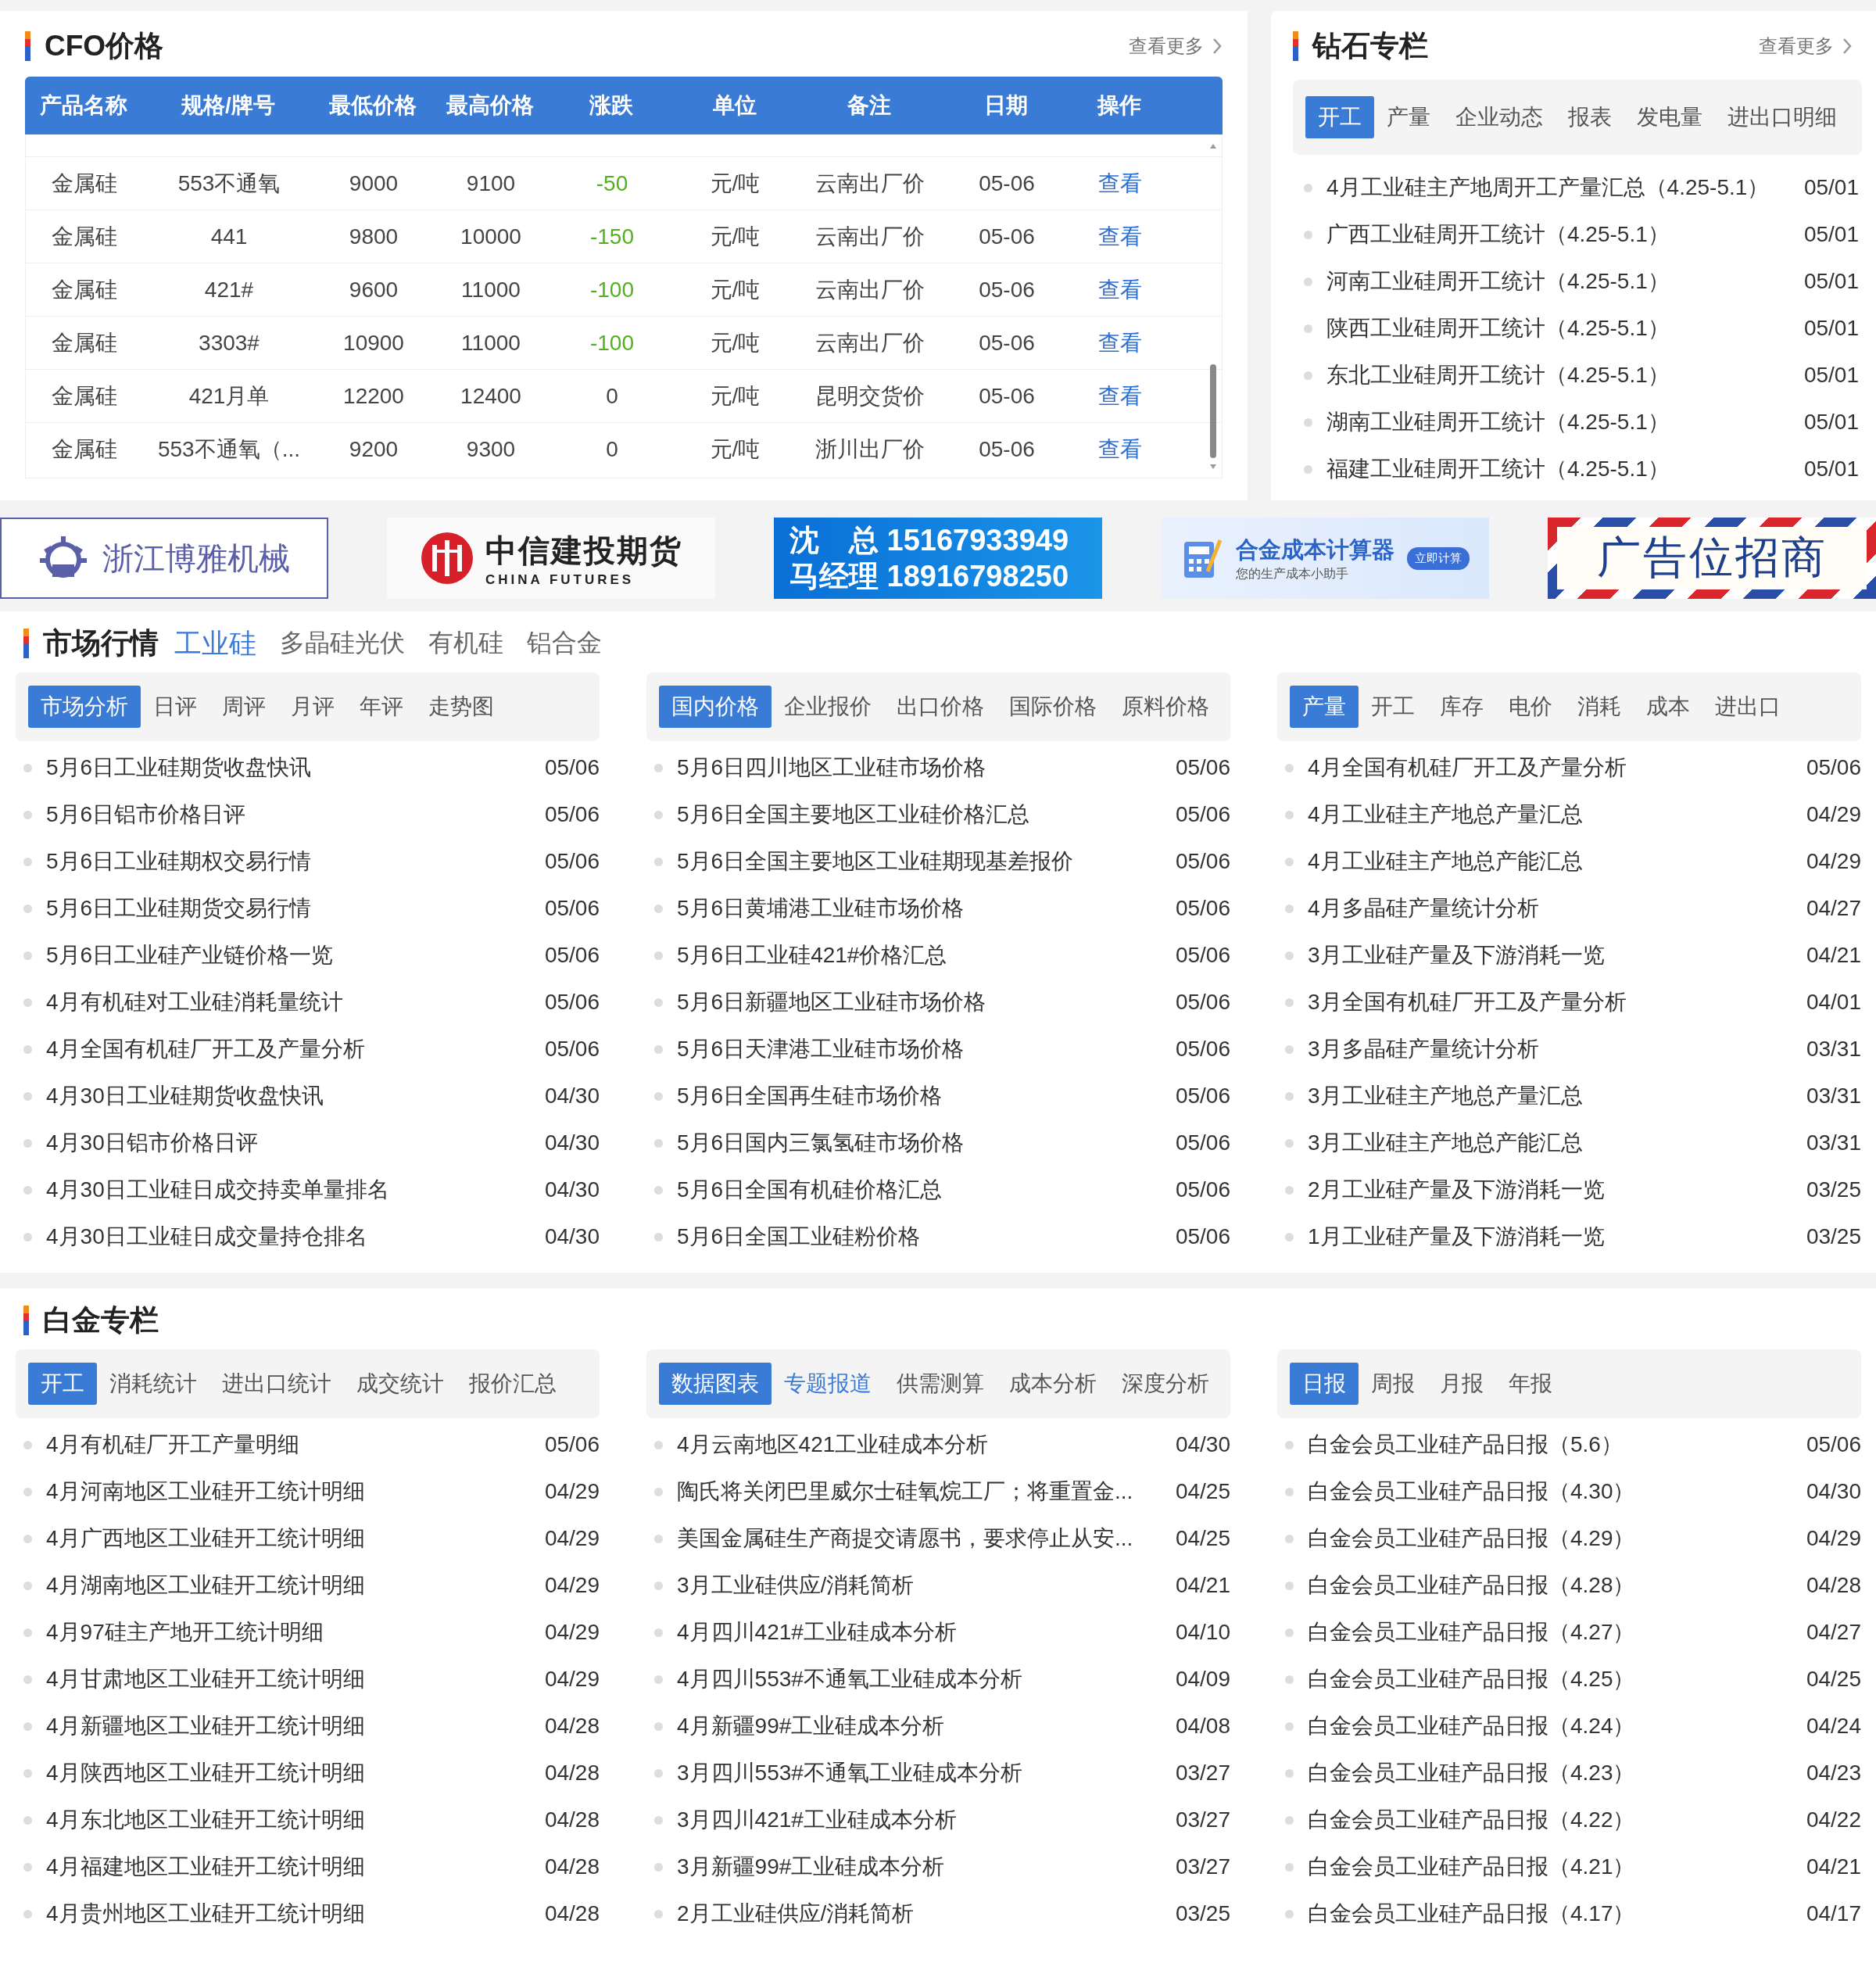 This screenshot has width=1876, height=1981. I want to click on article-link: 5月6日工业硅产业链价格一览, so click(190, 955).